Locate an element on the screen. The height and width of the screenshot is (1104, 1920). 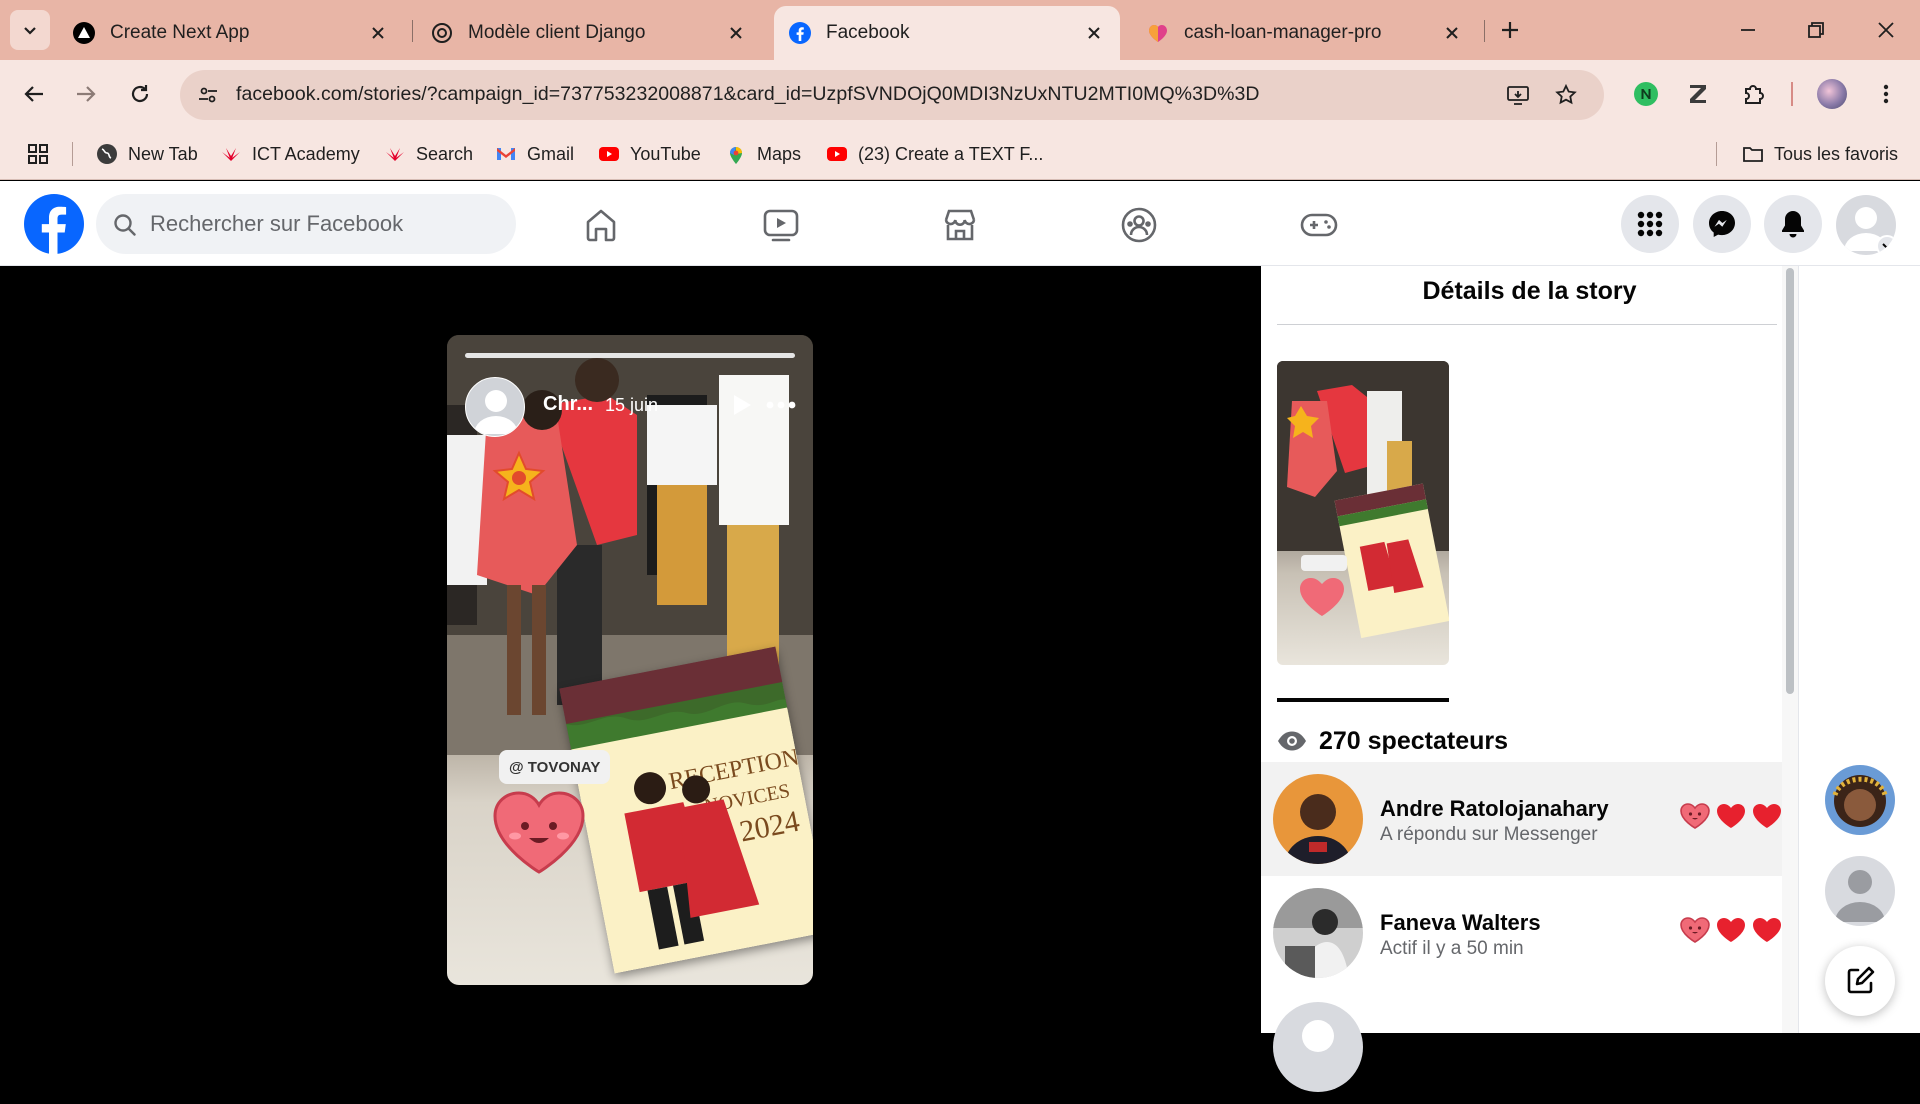
compose-icon is located at coordinates (1861, 980).